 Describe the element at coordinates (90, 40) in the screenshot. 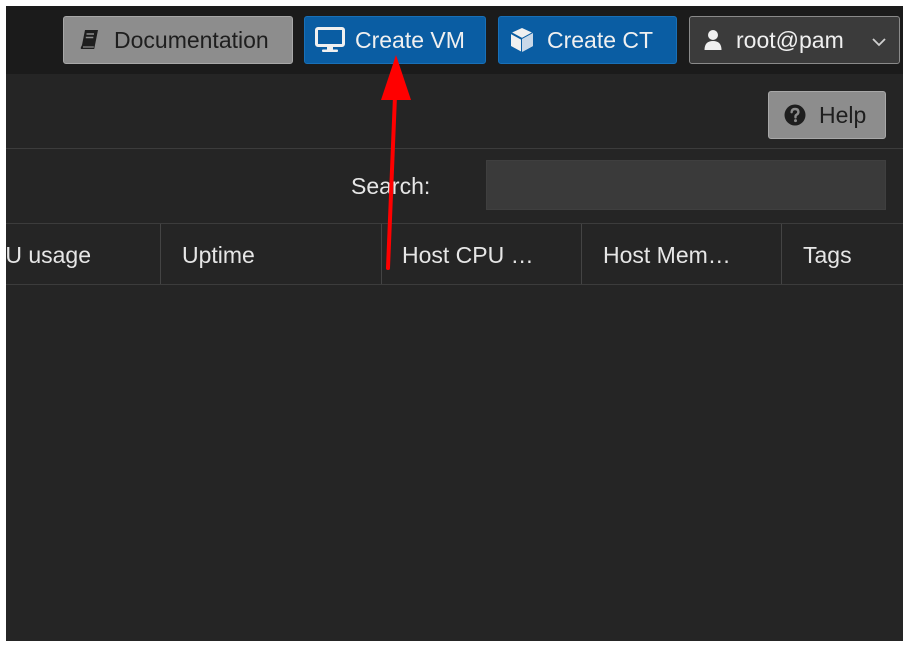

I see `book-icon` at that location.